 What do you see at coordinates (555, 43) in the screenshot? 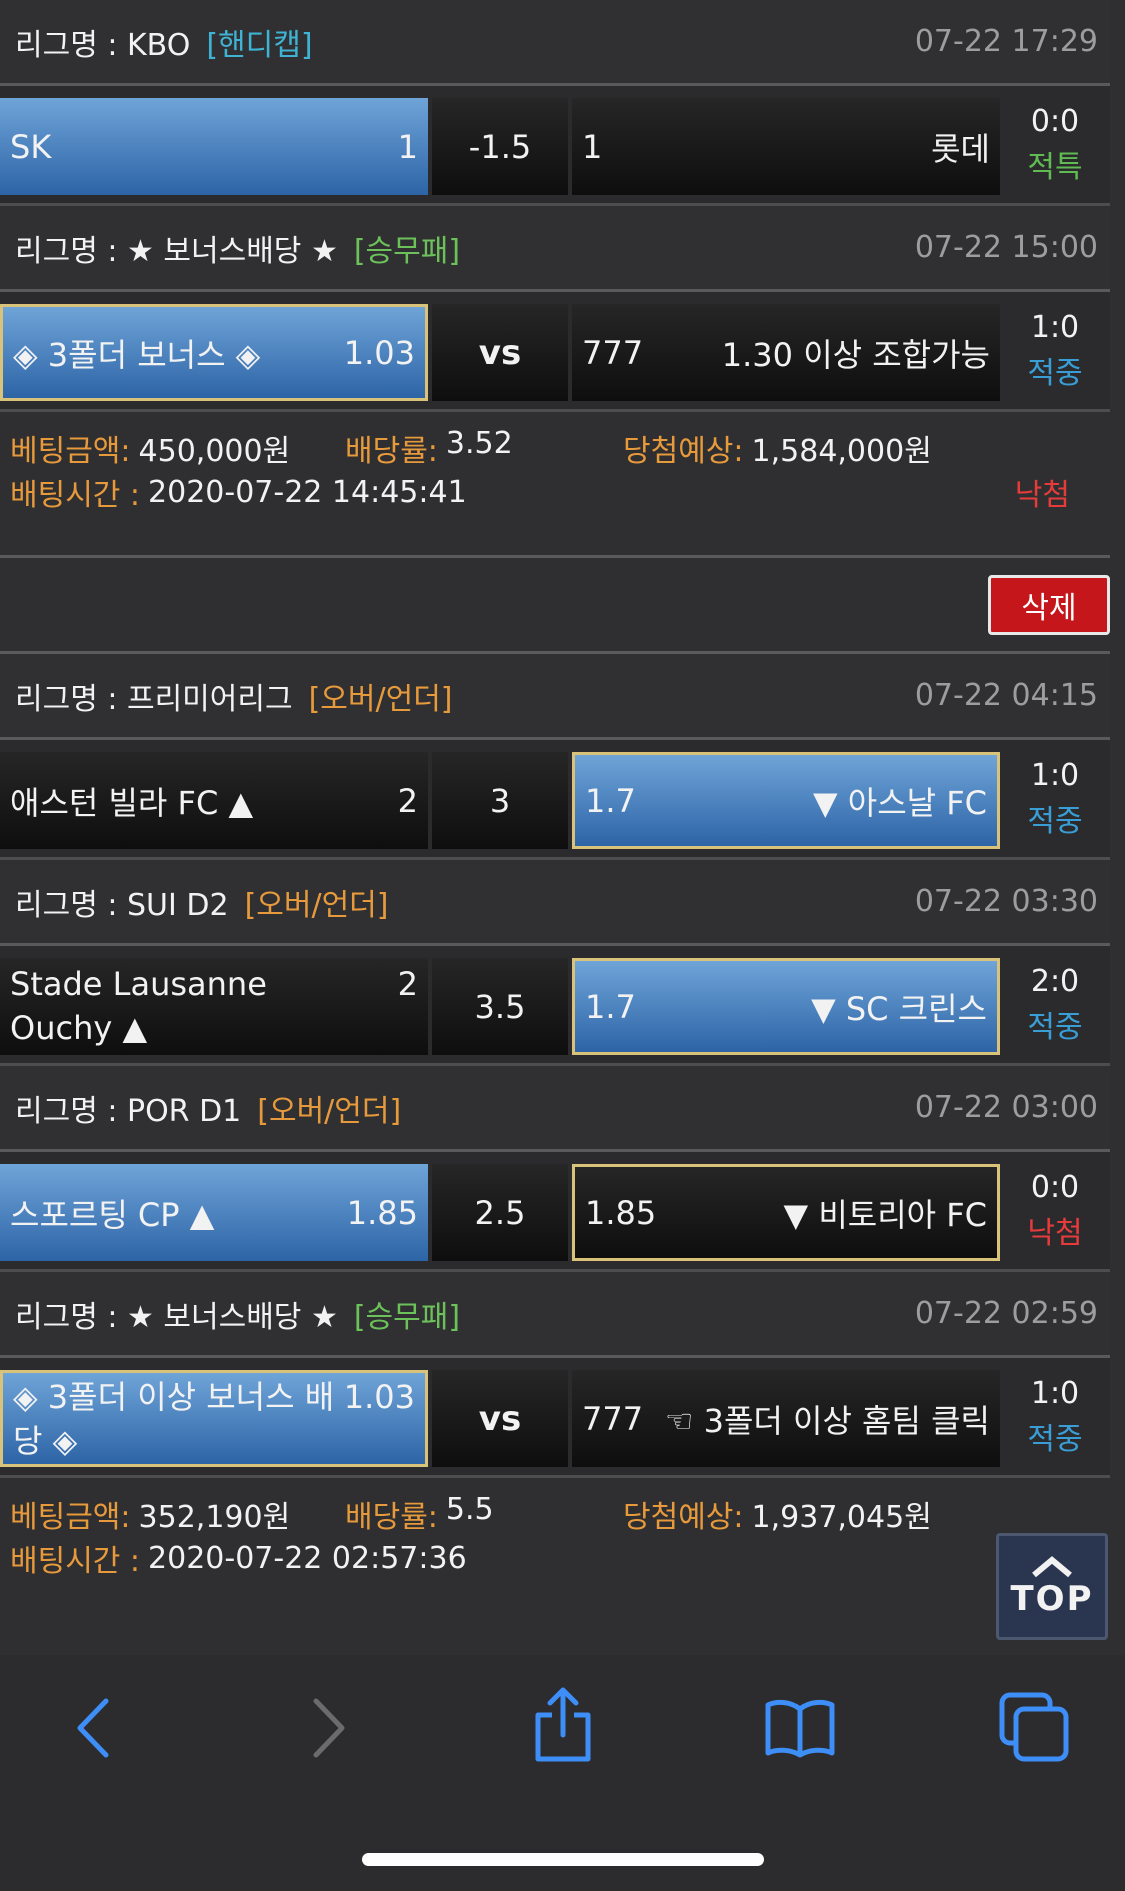
I see `league-header: 리그명 : KBO [핸디캡] 07-22 17:29` at bounding box center [555, 43].